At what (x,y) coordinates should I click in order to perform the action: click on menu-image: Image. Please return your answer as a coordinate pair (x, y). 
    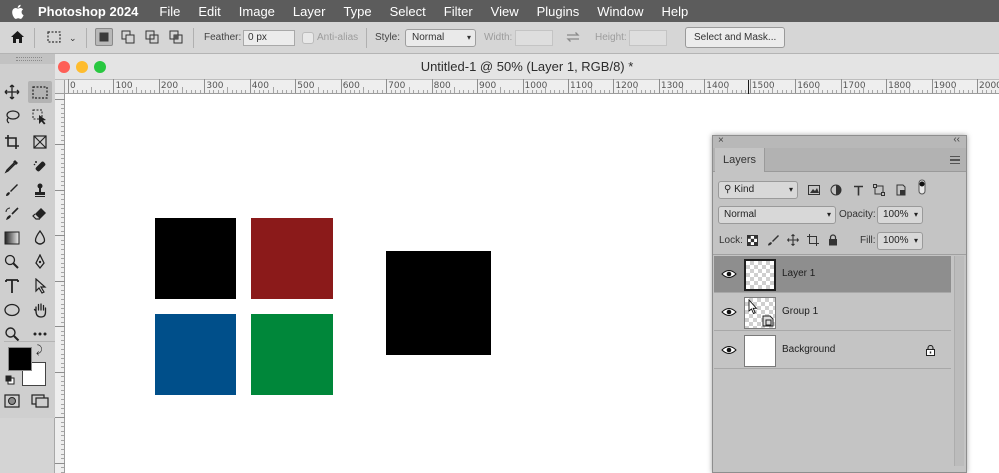
    Looking at the image, I should click on (257, 11).